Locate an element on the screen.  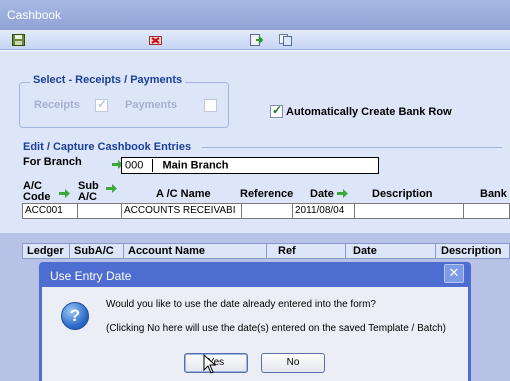
export-icon is located at coordinates (256, 40).